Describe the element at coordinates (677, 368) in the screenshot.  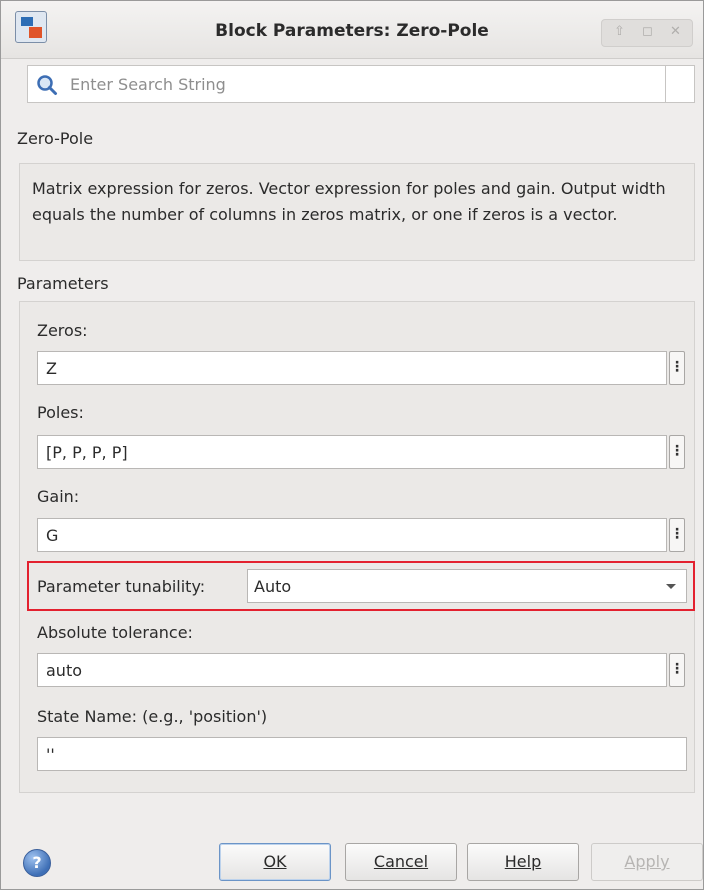
I see `zeros-more-button: ⋮` at that location.